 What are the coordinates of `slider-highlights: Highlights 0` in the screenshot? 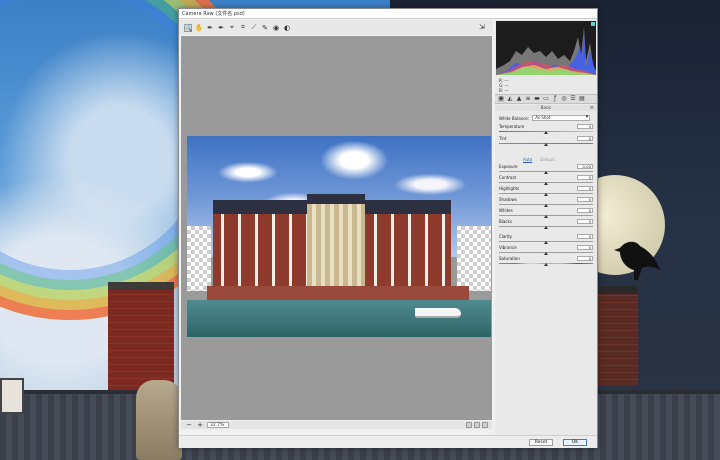 It's located at (546, 191).